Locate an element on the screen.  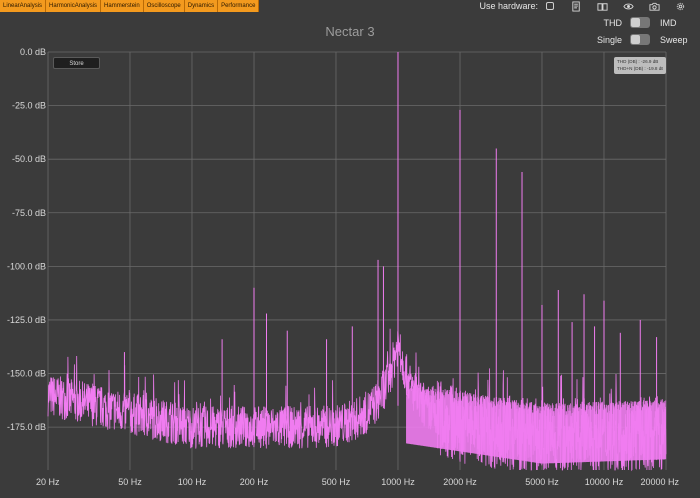
x-tick-label: 500 Hz is located at coordinates (336, 482).